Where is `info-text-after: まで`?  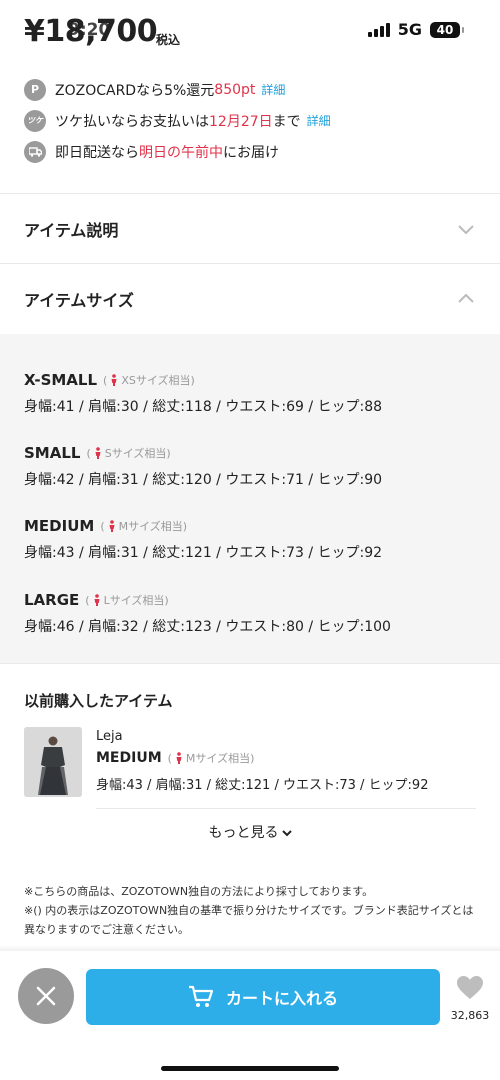 info-text-after: まで is located at coordinates (286, 121).